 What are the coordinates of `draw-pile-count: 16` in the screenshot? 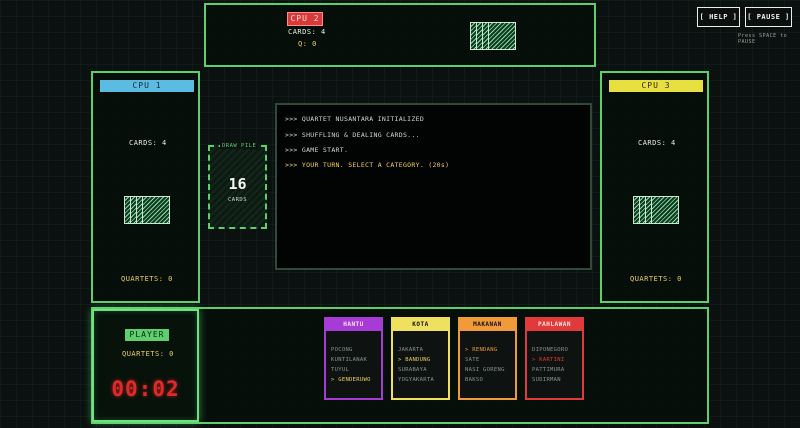 It's located at (237, 184).